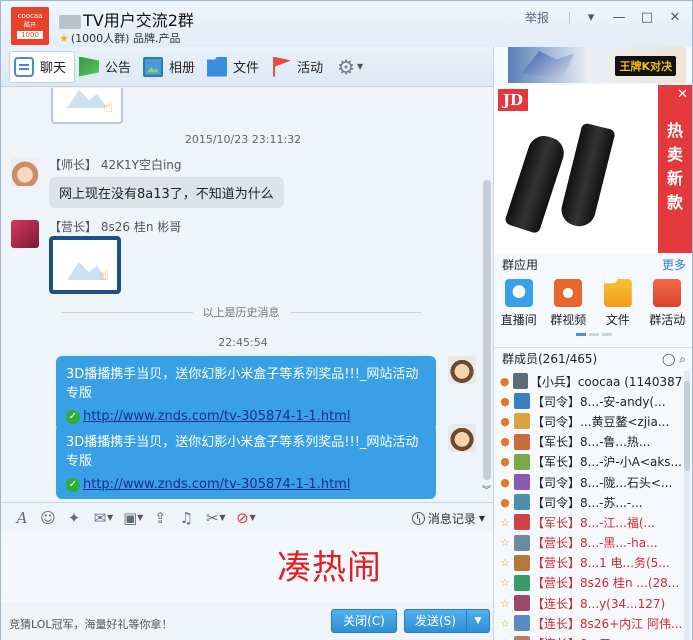 This screenshot has width=693, height=640. What do you see at coordinates (118, 68) in the screenshot?
I see `tab-label: 公告` at bounding box center [118, 68].